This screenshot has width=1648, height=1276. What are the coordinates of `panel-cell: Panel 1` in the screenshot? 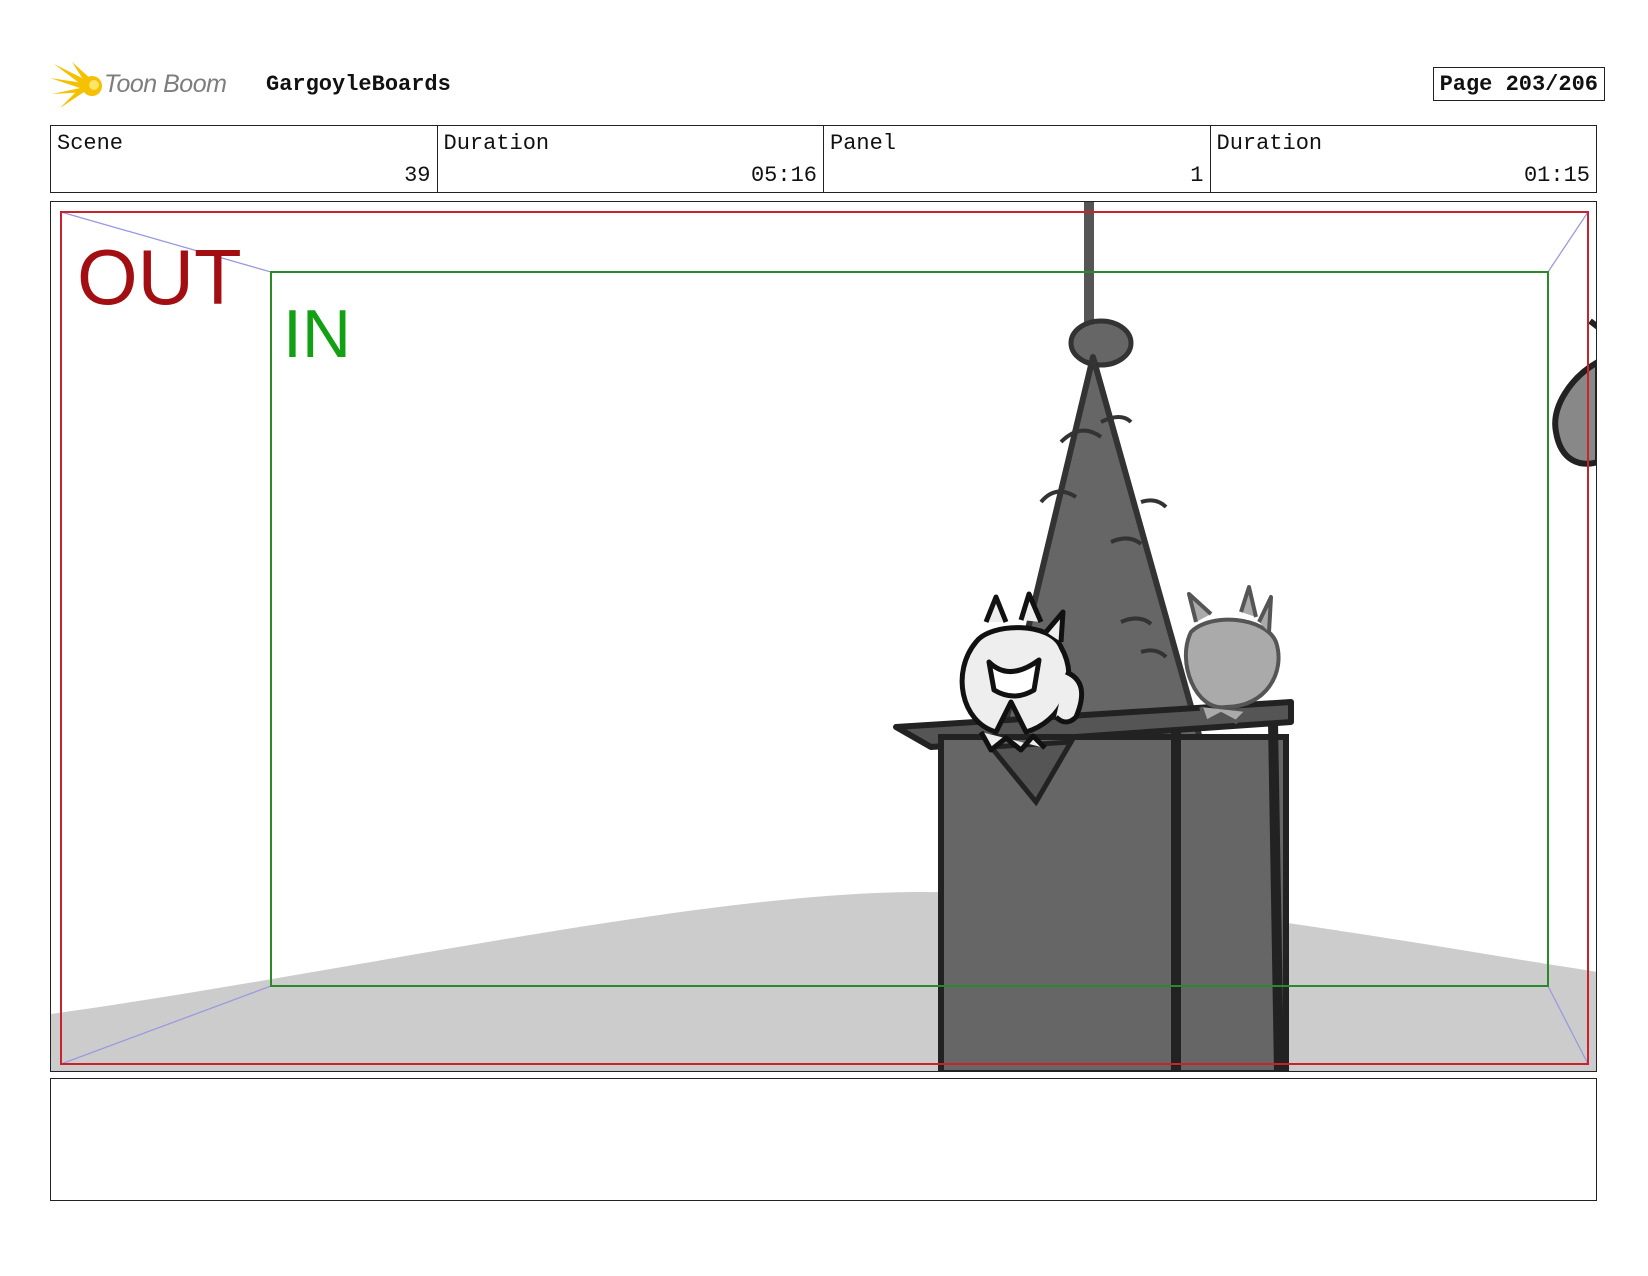 It's located at (1017, 159).